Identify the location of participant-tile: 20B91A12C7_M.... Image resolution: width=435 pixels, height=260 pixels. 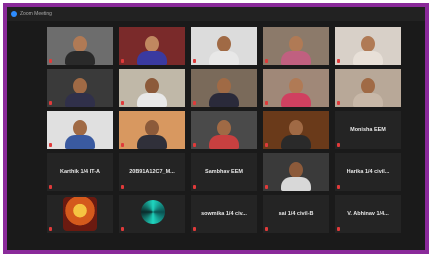
(152, 172).